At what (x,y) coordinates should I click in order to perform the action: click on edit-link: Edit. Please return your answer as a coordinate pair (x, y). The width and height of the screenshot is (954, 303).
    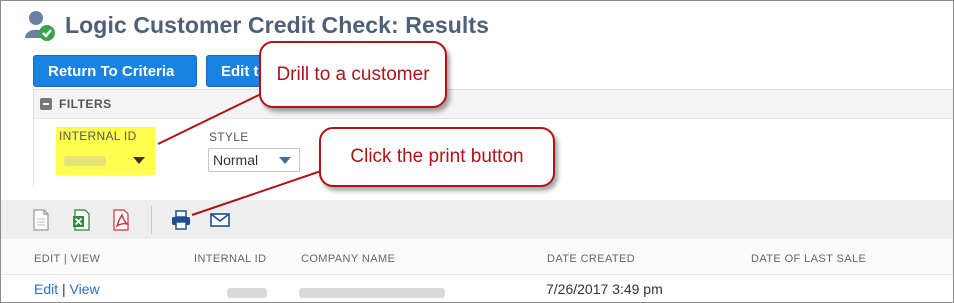
    Looking at the image, I should click on (46, 289).